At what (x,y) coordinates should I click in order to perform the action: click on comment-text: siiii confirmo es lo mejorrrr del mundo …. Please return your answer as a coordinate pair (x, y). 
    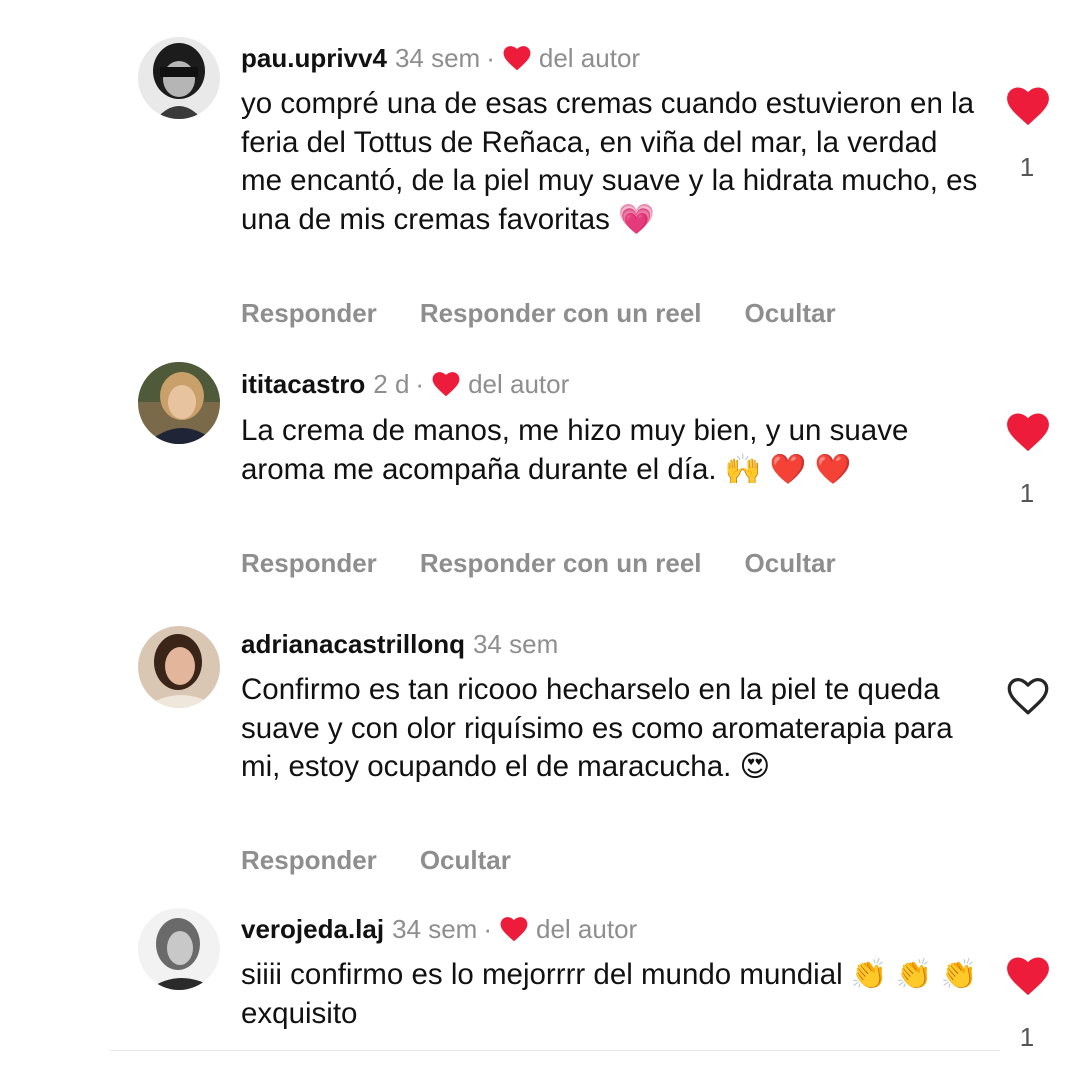
    Looking at the image, I should click on (613, 994).